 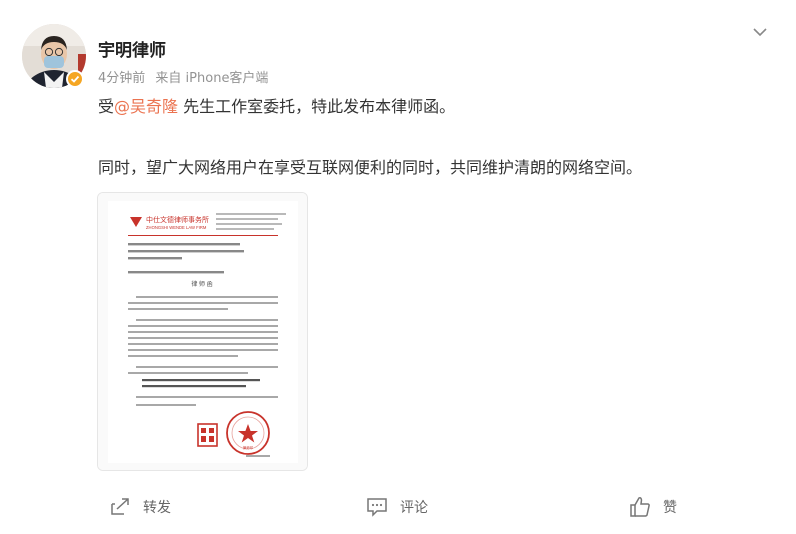 I want to click on comment-button: 评论, so click(x=397, y=507).